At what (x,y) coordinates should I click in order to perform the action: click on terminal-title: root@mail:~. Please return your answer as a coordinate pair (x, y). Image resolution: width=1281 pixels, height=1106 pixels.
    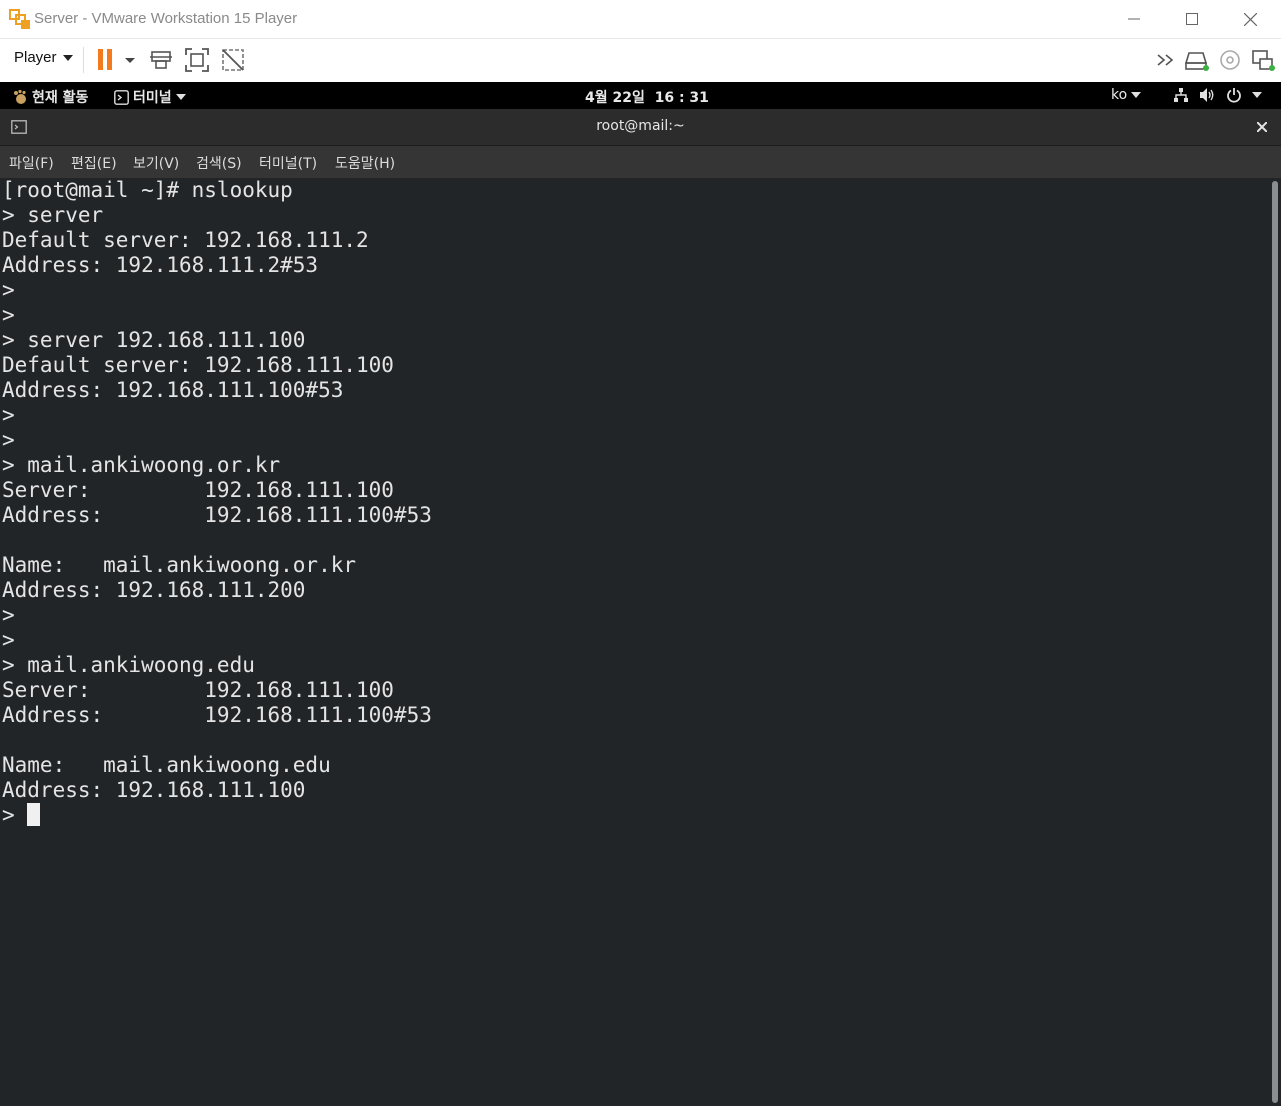
    Looking at the image, I should click on (640, 126).